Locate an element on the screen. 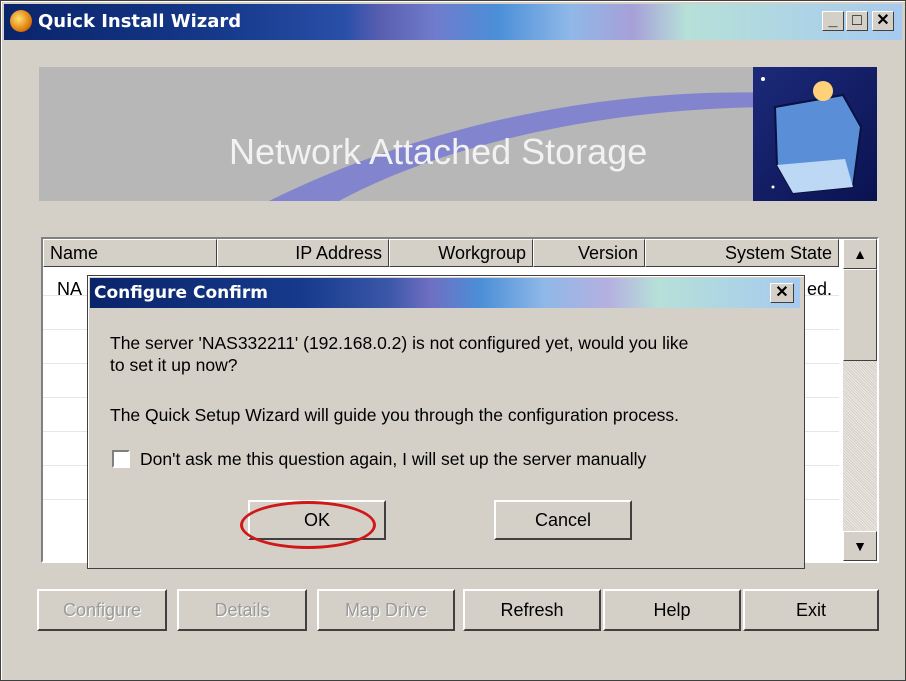 The image size is (906, 681). table-cell-system-state: ed. is located at coordinates (819, 289).